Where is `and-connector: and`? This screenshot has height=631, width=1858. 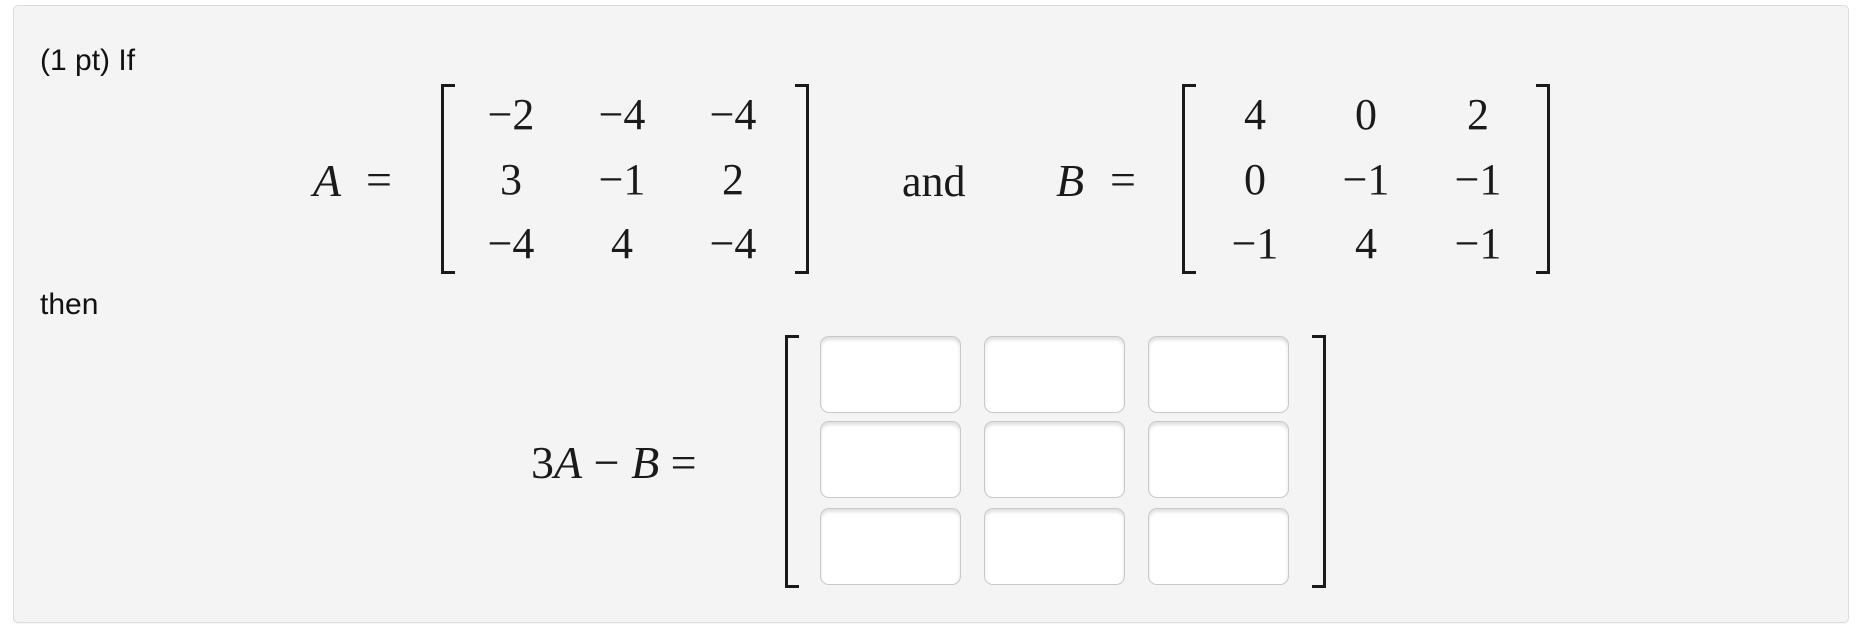
and-connector: and is located at coordinates (934, 181).